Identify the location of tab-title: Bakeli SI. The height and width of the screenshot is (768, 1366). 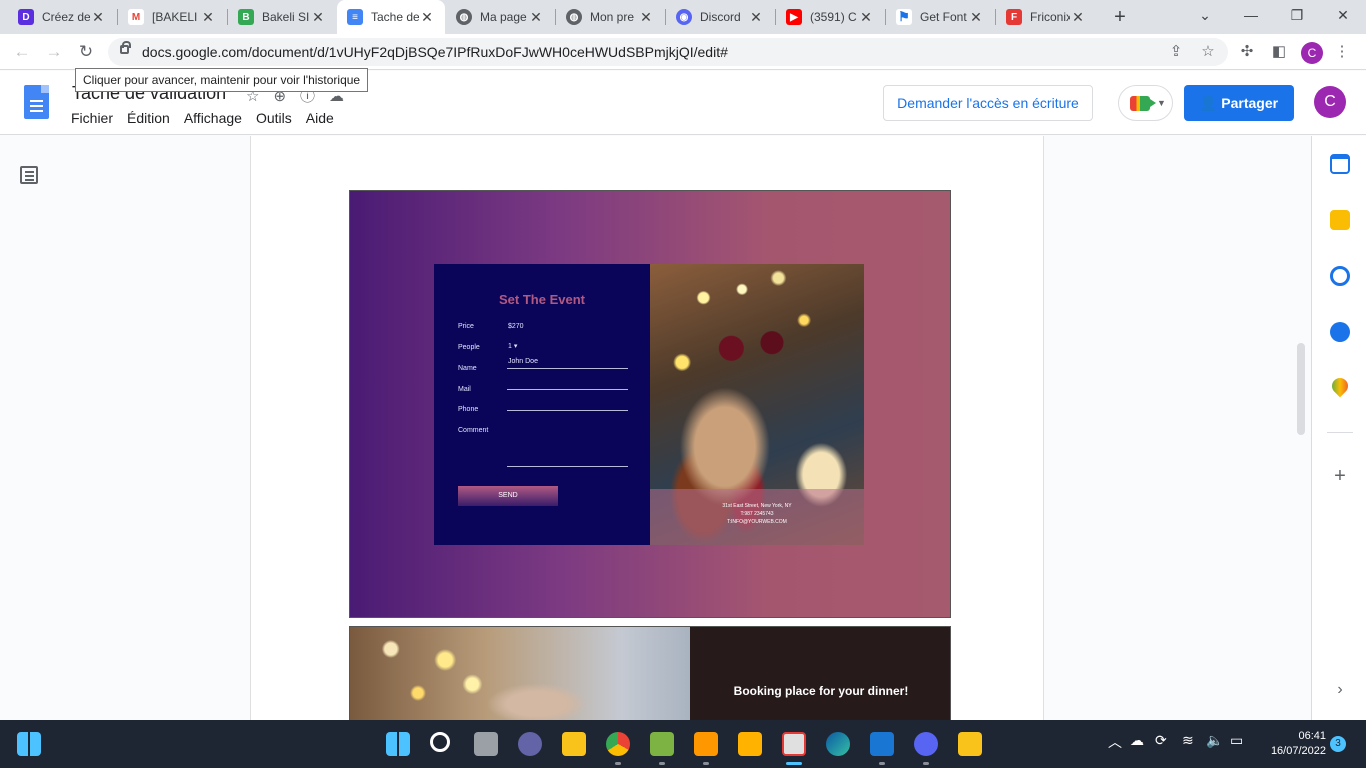
(286, 17).